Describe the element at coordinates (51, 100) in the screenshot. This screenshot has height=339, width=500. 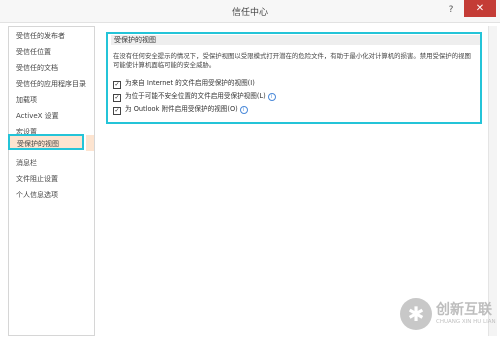
I see `sidebar-item-addins: 加载项` at that location.